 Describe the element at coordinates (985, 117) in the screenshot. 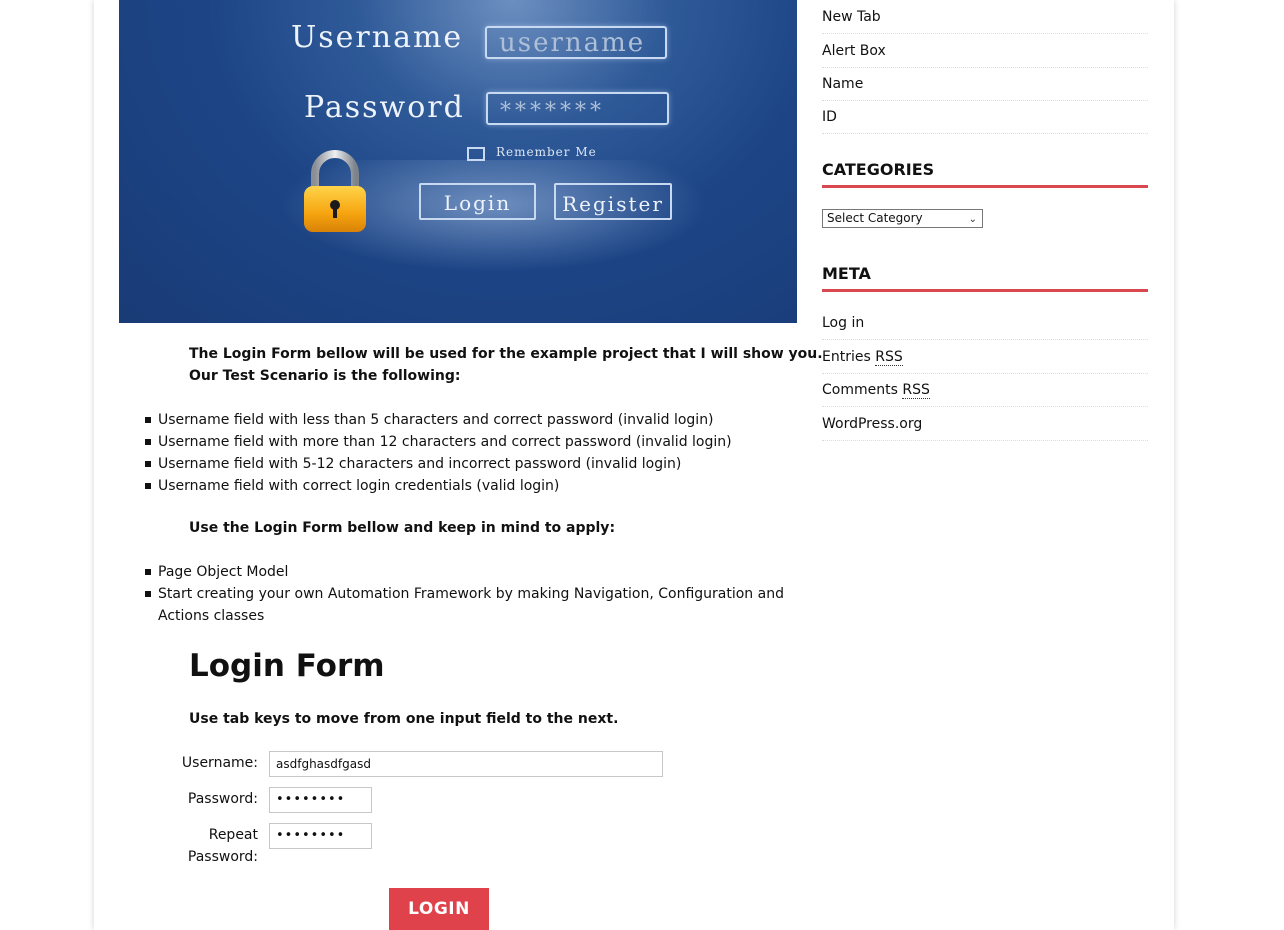

I see `sidebar-link-id: ID` at that location.